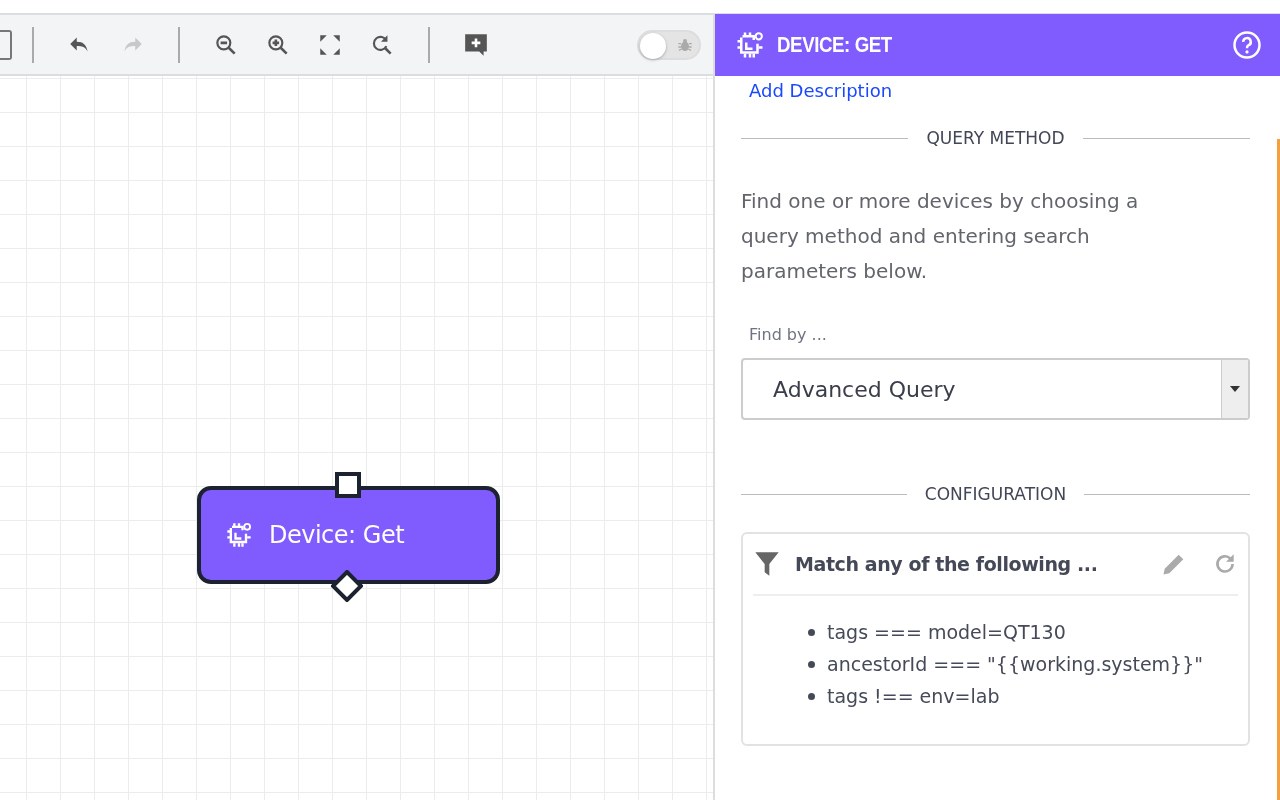 This screenshot has height=800, width=1280. Describe the element at coordinates (767, 564) in the screenshot. I see `filter-icon` at that location.